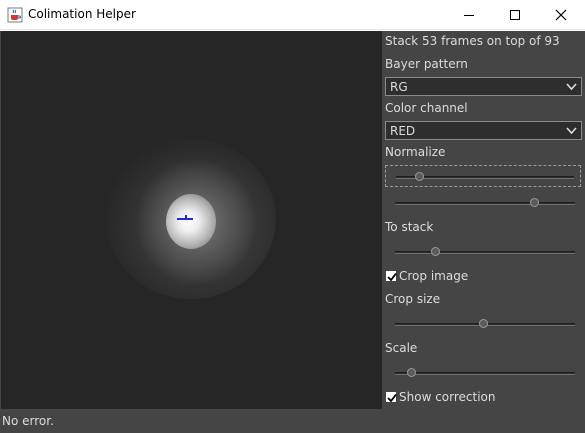 The width and height of the screenshot is (585, 433). What do you see at coordinates (472, 41) in the screenshot?
I see `stack-info-text: Stack 53 frames on top of 93` at bounding box center [472, 41].